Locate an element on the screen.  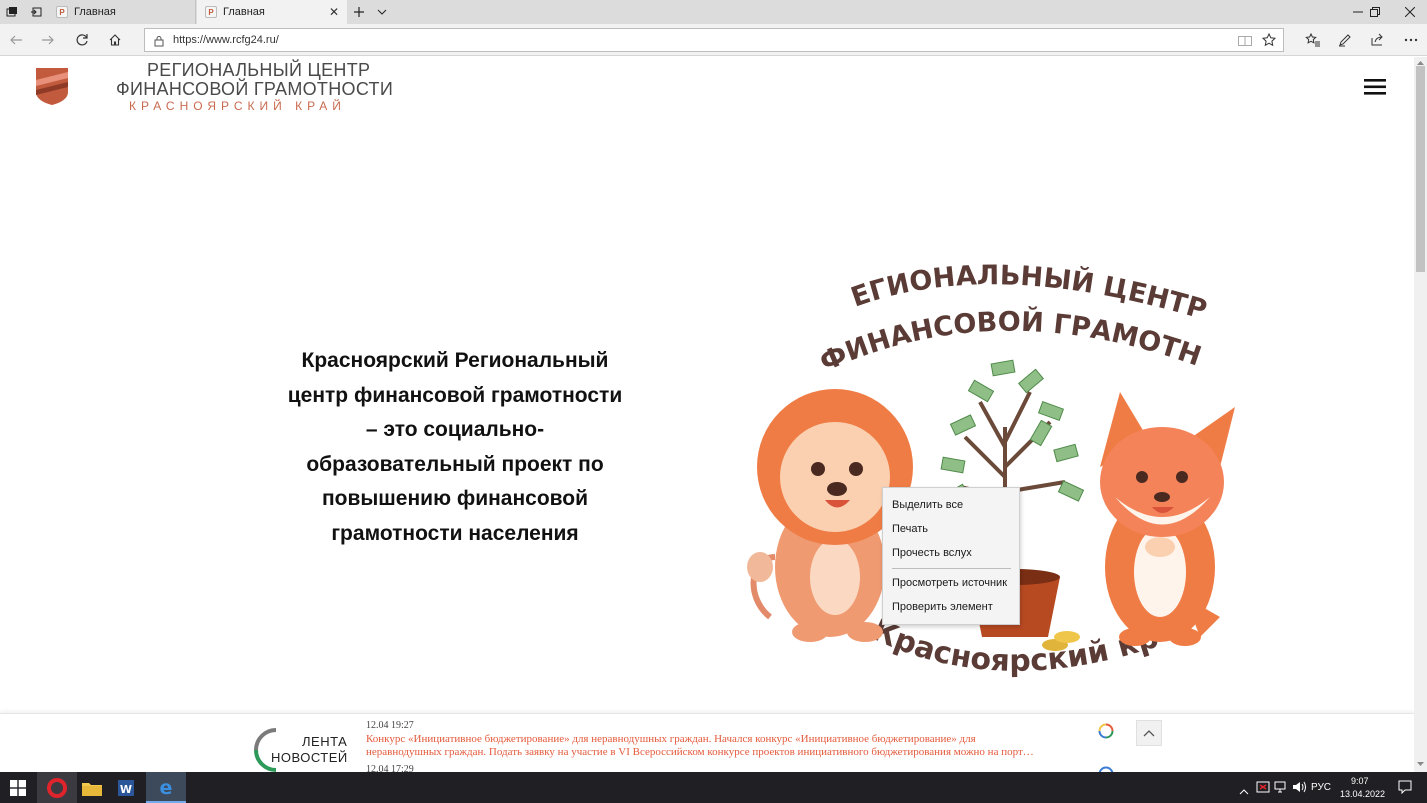
restore-icon is located at coordinates (1375, 12).